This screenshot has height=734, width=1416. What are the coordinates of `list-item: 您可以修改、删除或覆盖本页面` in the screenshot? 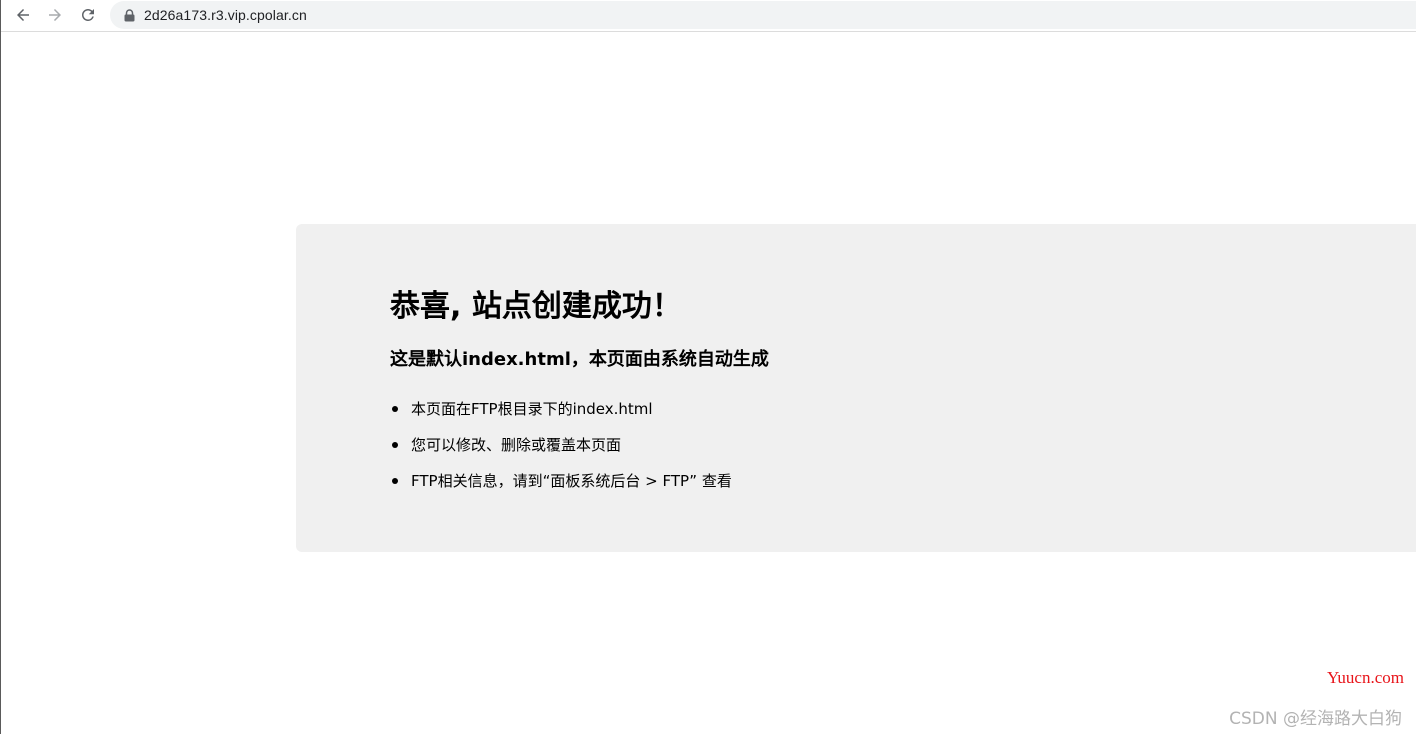 It's located at (561, 451).